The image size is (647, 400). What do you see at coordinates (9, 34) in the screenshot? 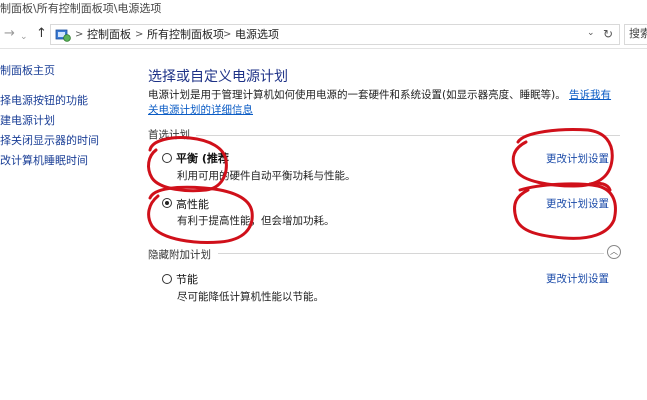
I see `back-arrow-icon: →` at bounding box center [9, 34].